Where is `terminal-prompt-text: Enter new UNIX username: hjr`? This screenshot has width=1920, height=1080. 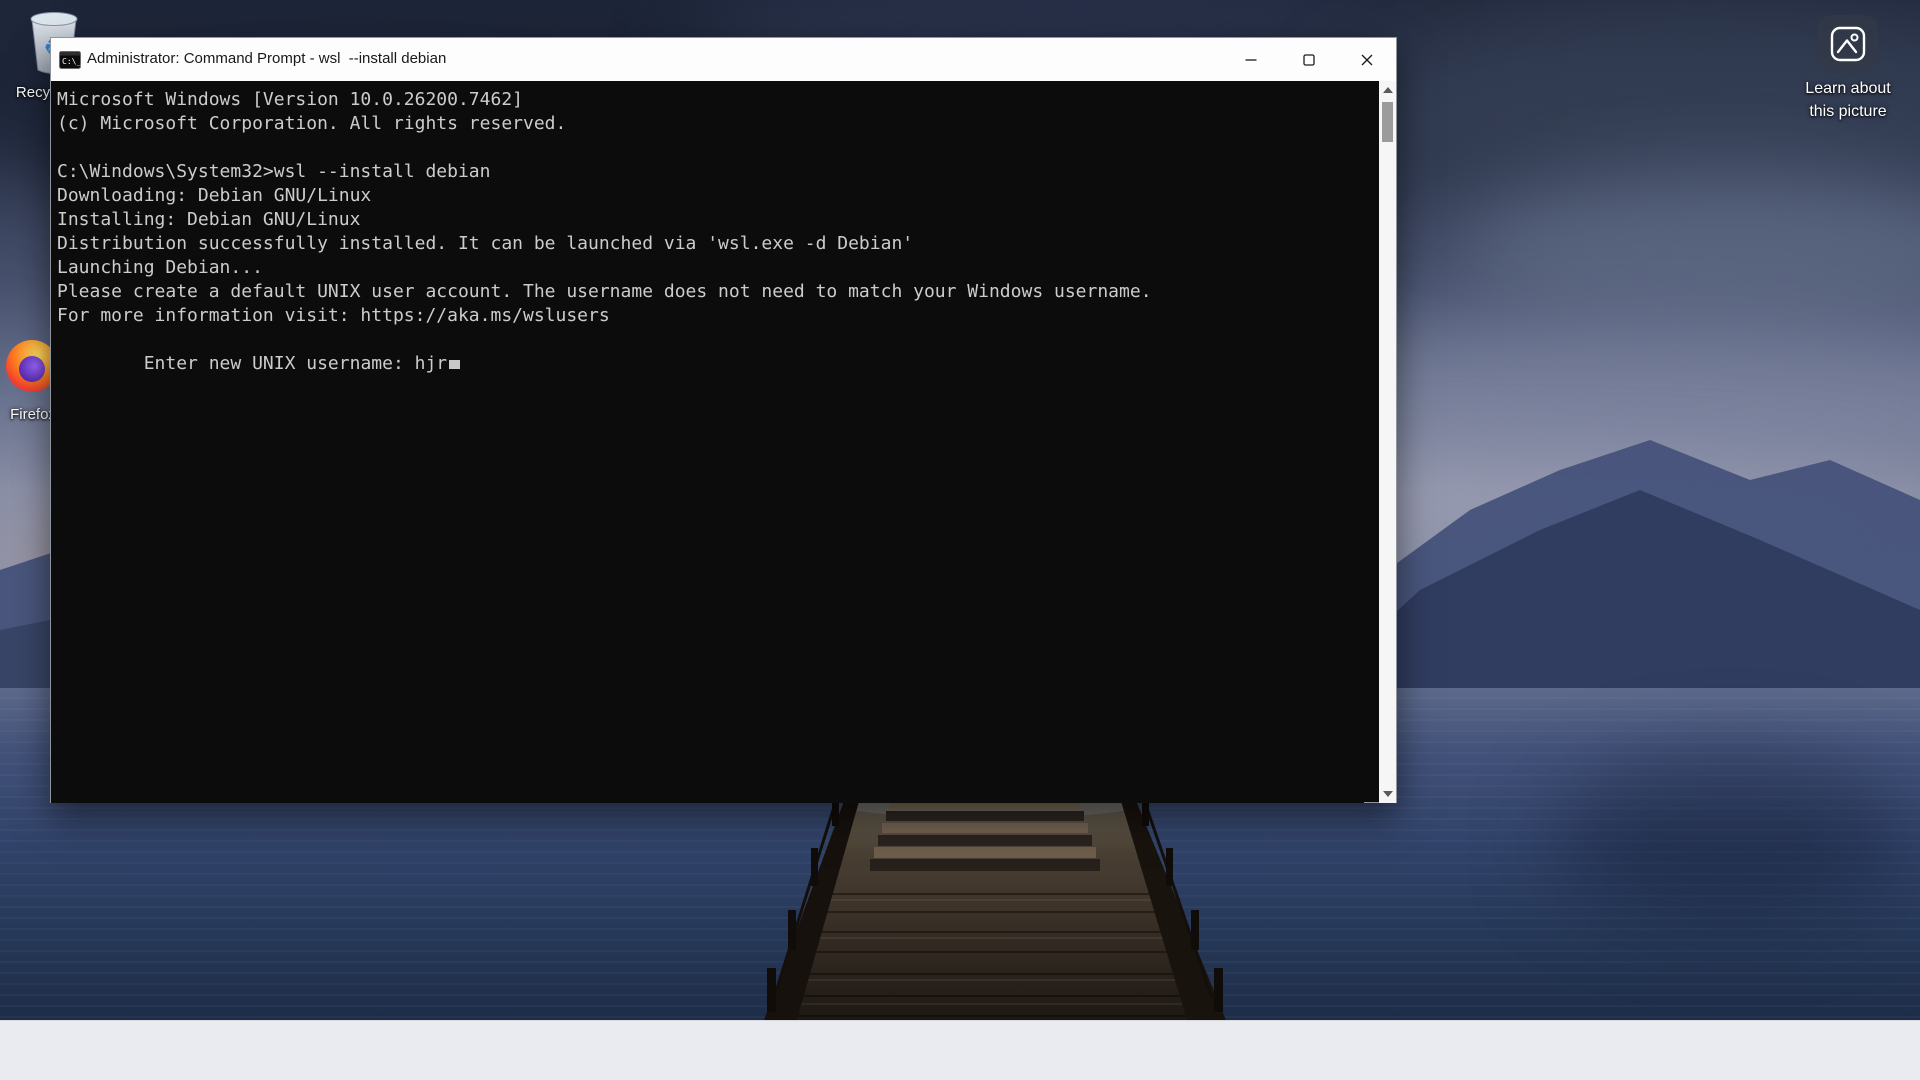
terminal-prompt-text: Enter new UNIX username: hjr is located at coordinates (295, 363).